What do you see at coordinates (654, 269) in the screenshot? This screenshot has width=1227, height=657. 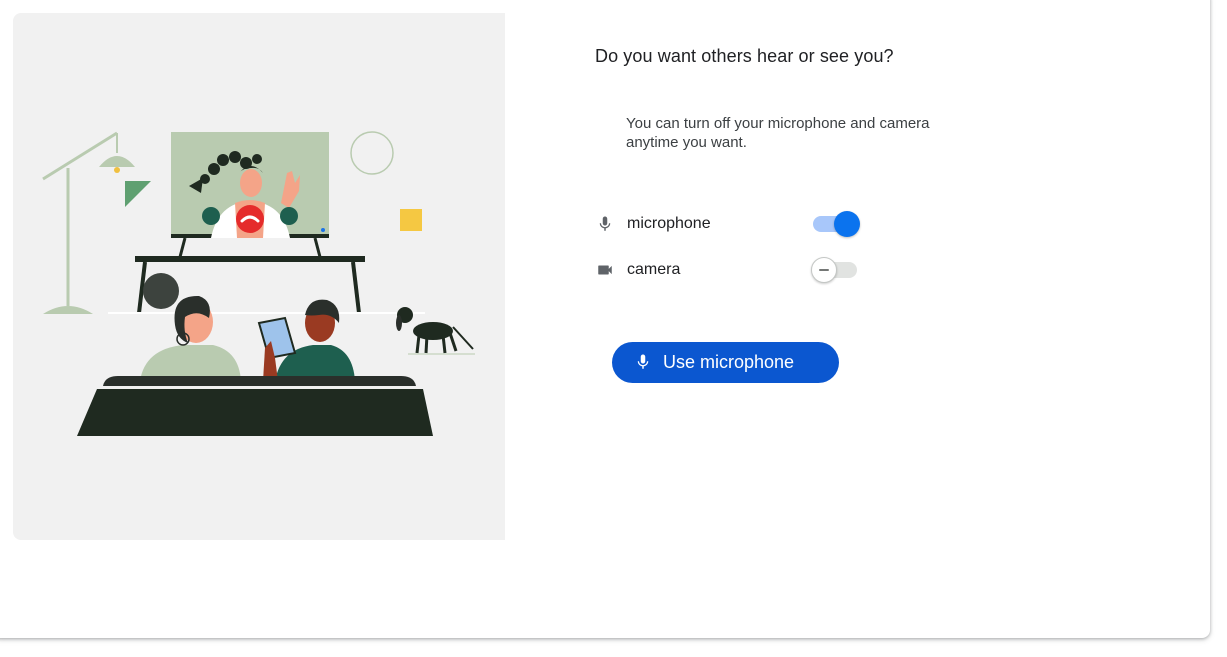 I see `camera-label: camera` at bounding box center [654, 269].